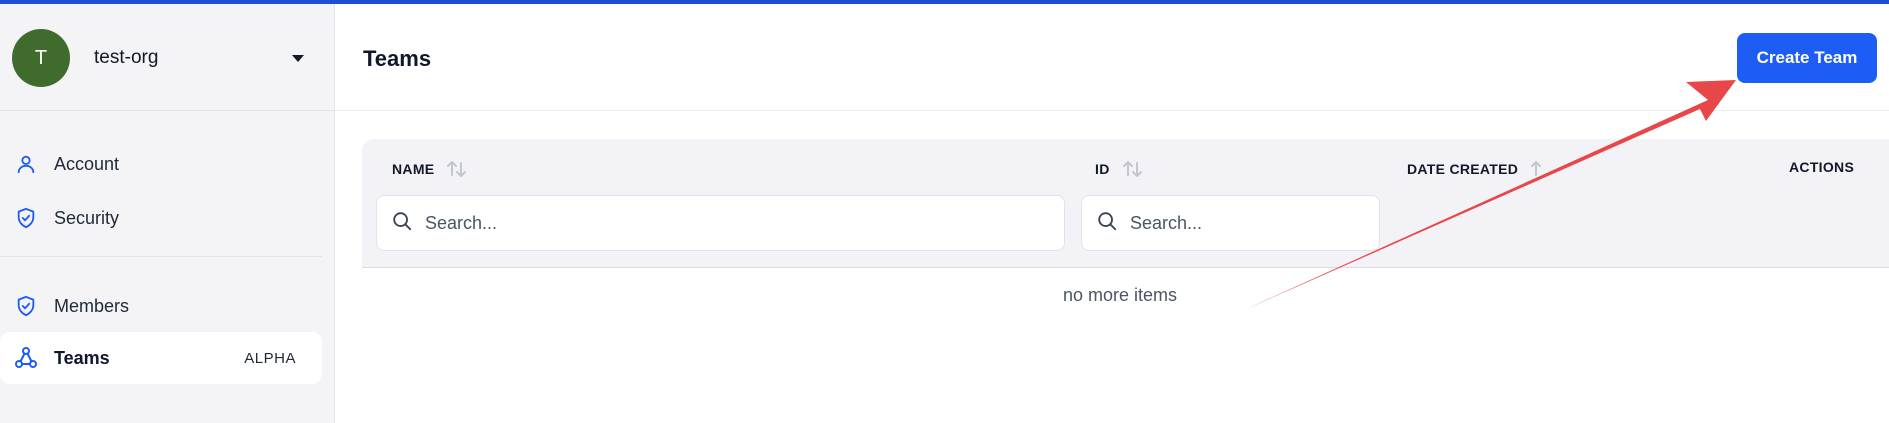 Image resolution: width=1889 pixels, height=423 pixels. Describe the element at coordinates (41, 58) in the screenshot. I see `org-avatar: T` at that location.